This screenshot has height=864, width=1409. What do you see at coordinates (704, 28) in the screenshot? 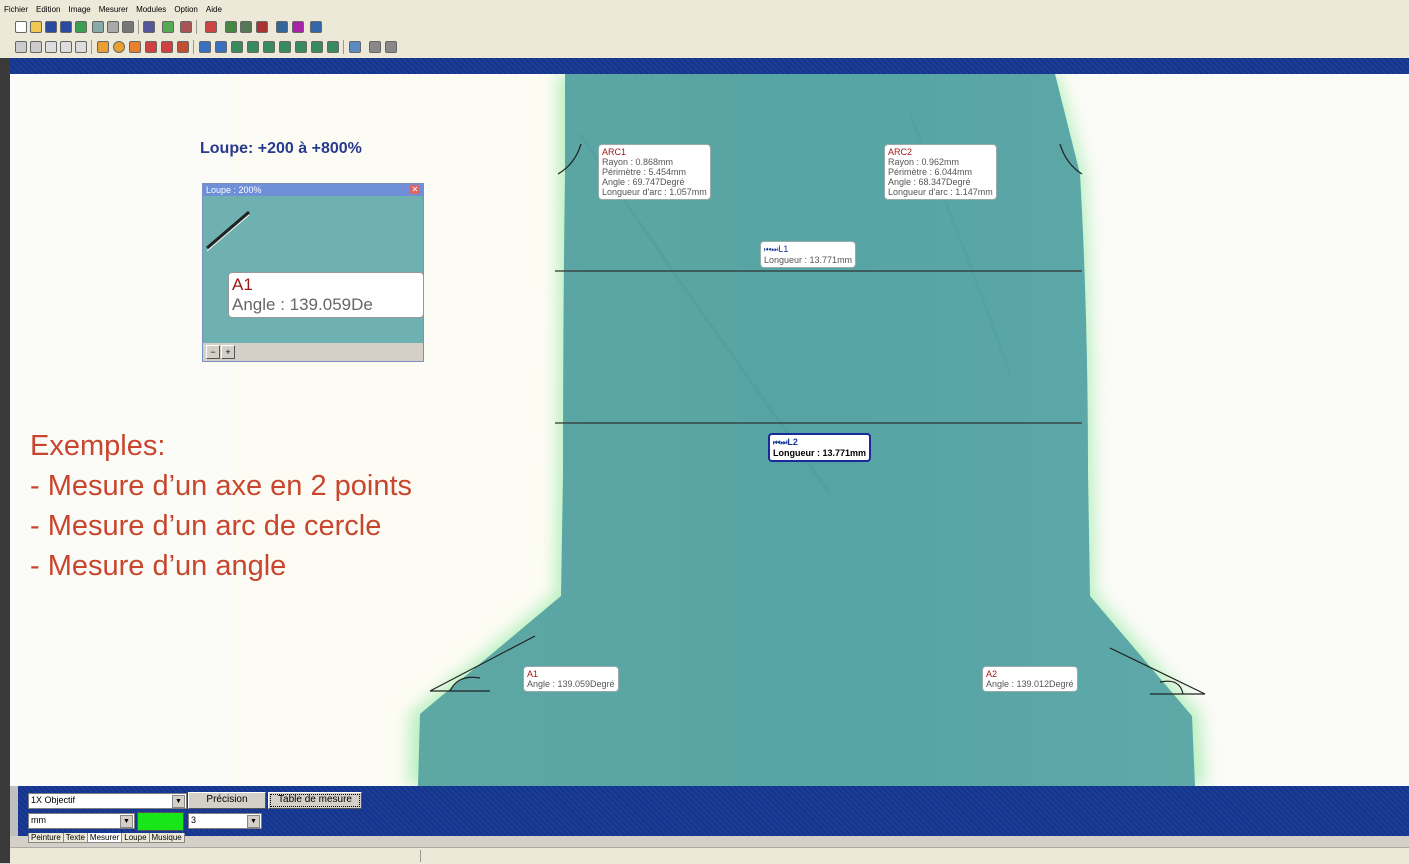
I see `toolbar-main` at bounding box center [704, 28].